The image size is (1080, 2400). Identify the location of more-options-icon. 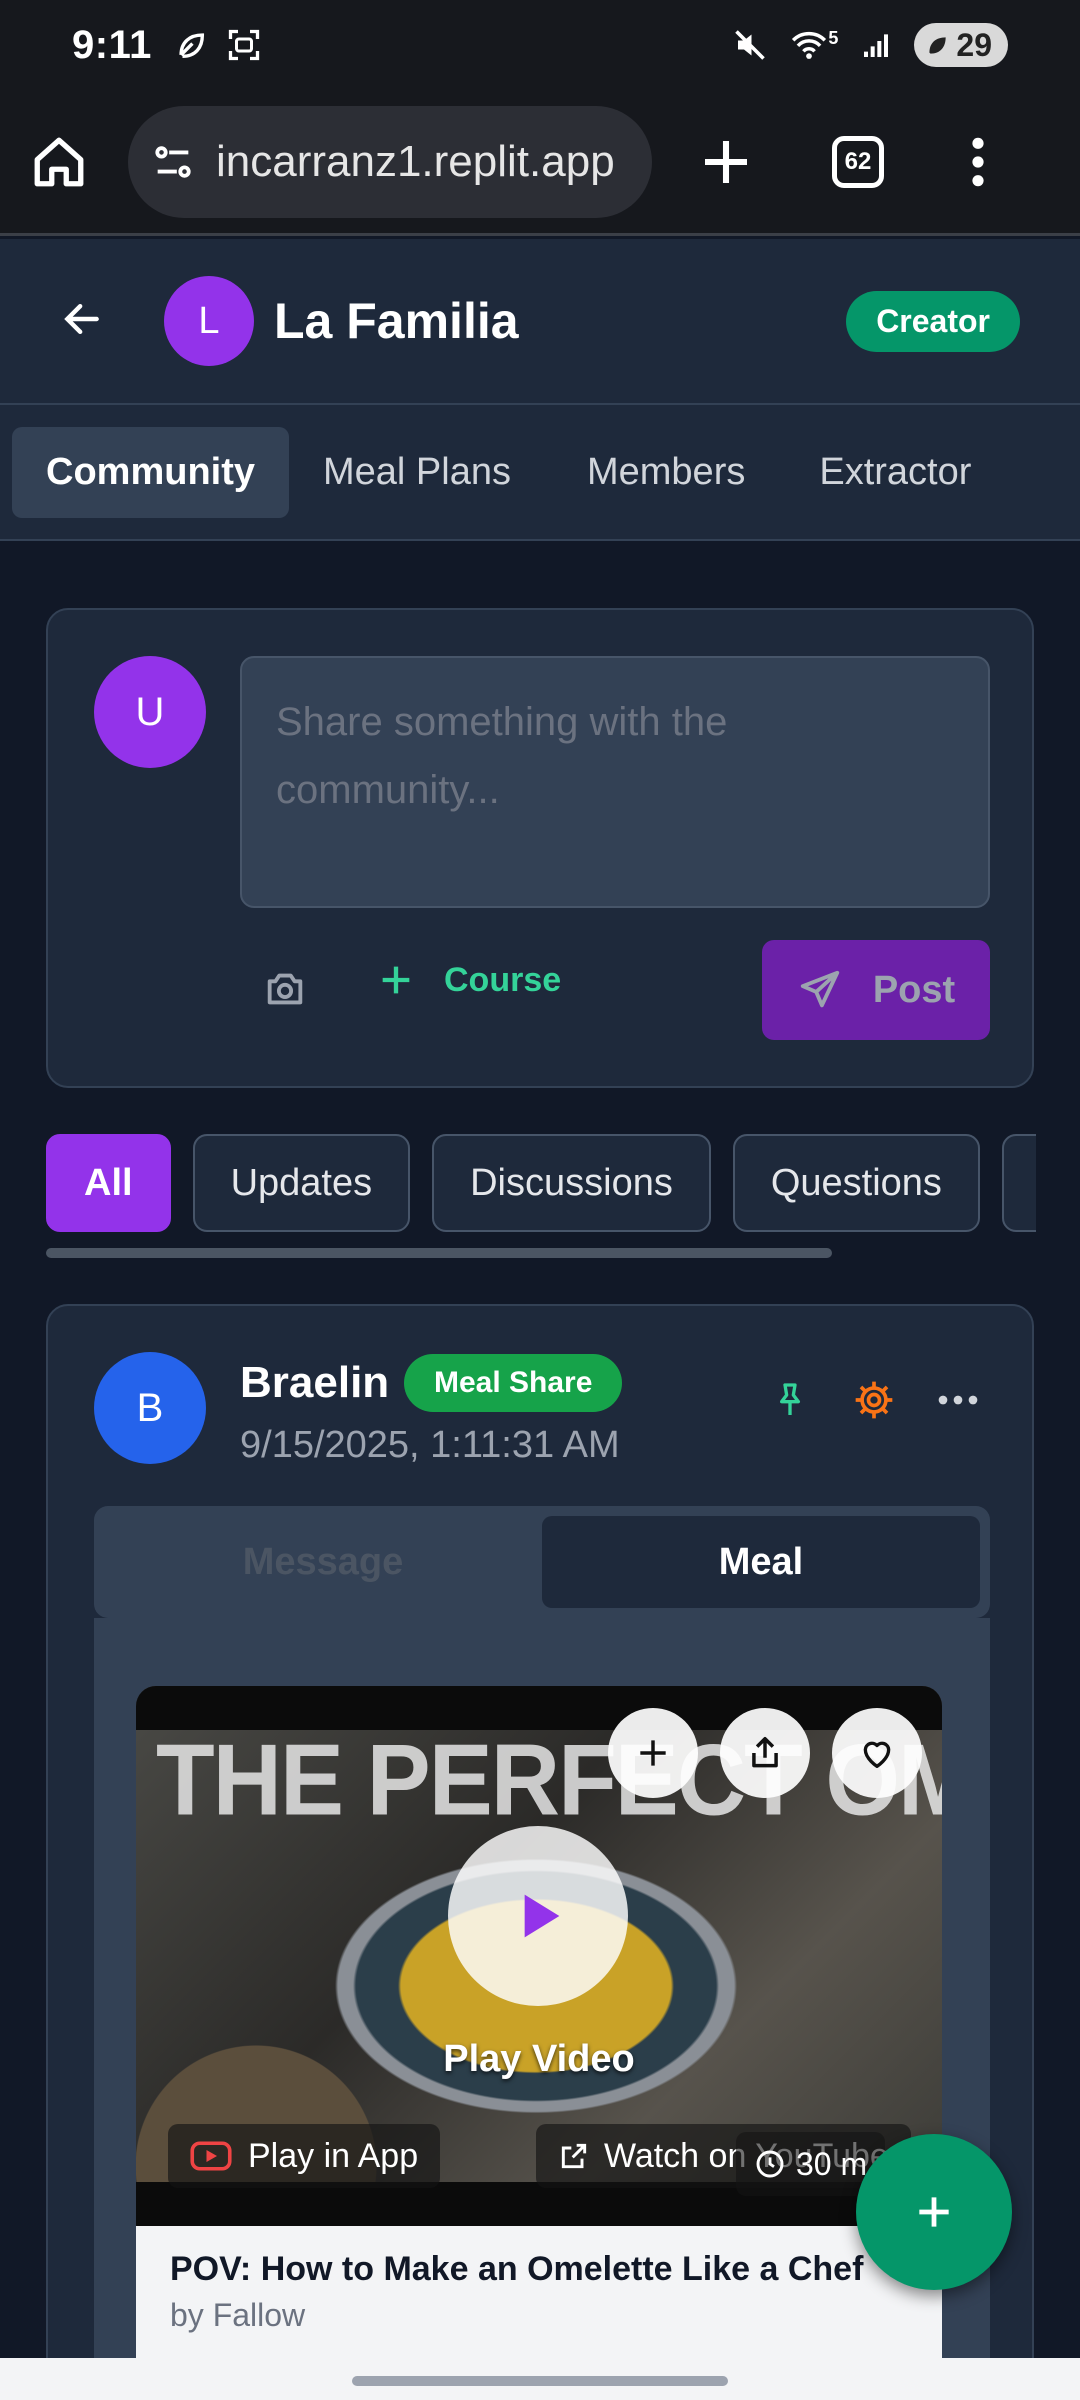
(958, 1400).